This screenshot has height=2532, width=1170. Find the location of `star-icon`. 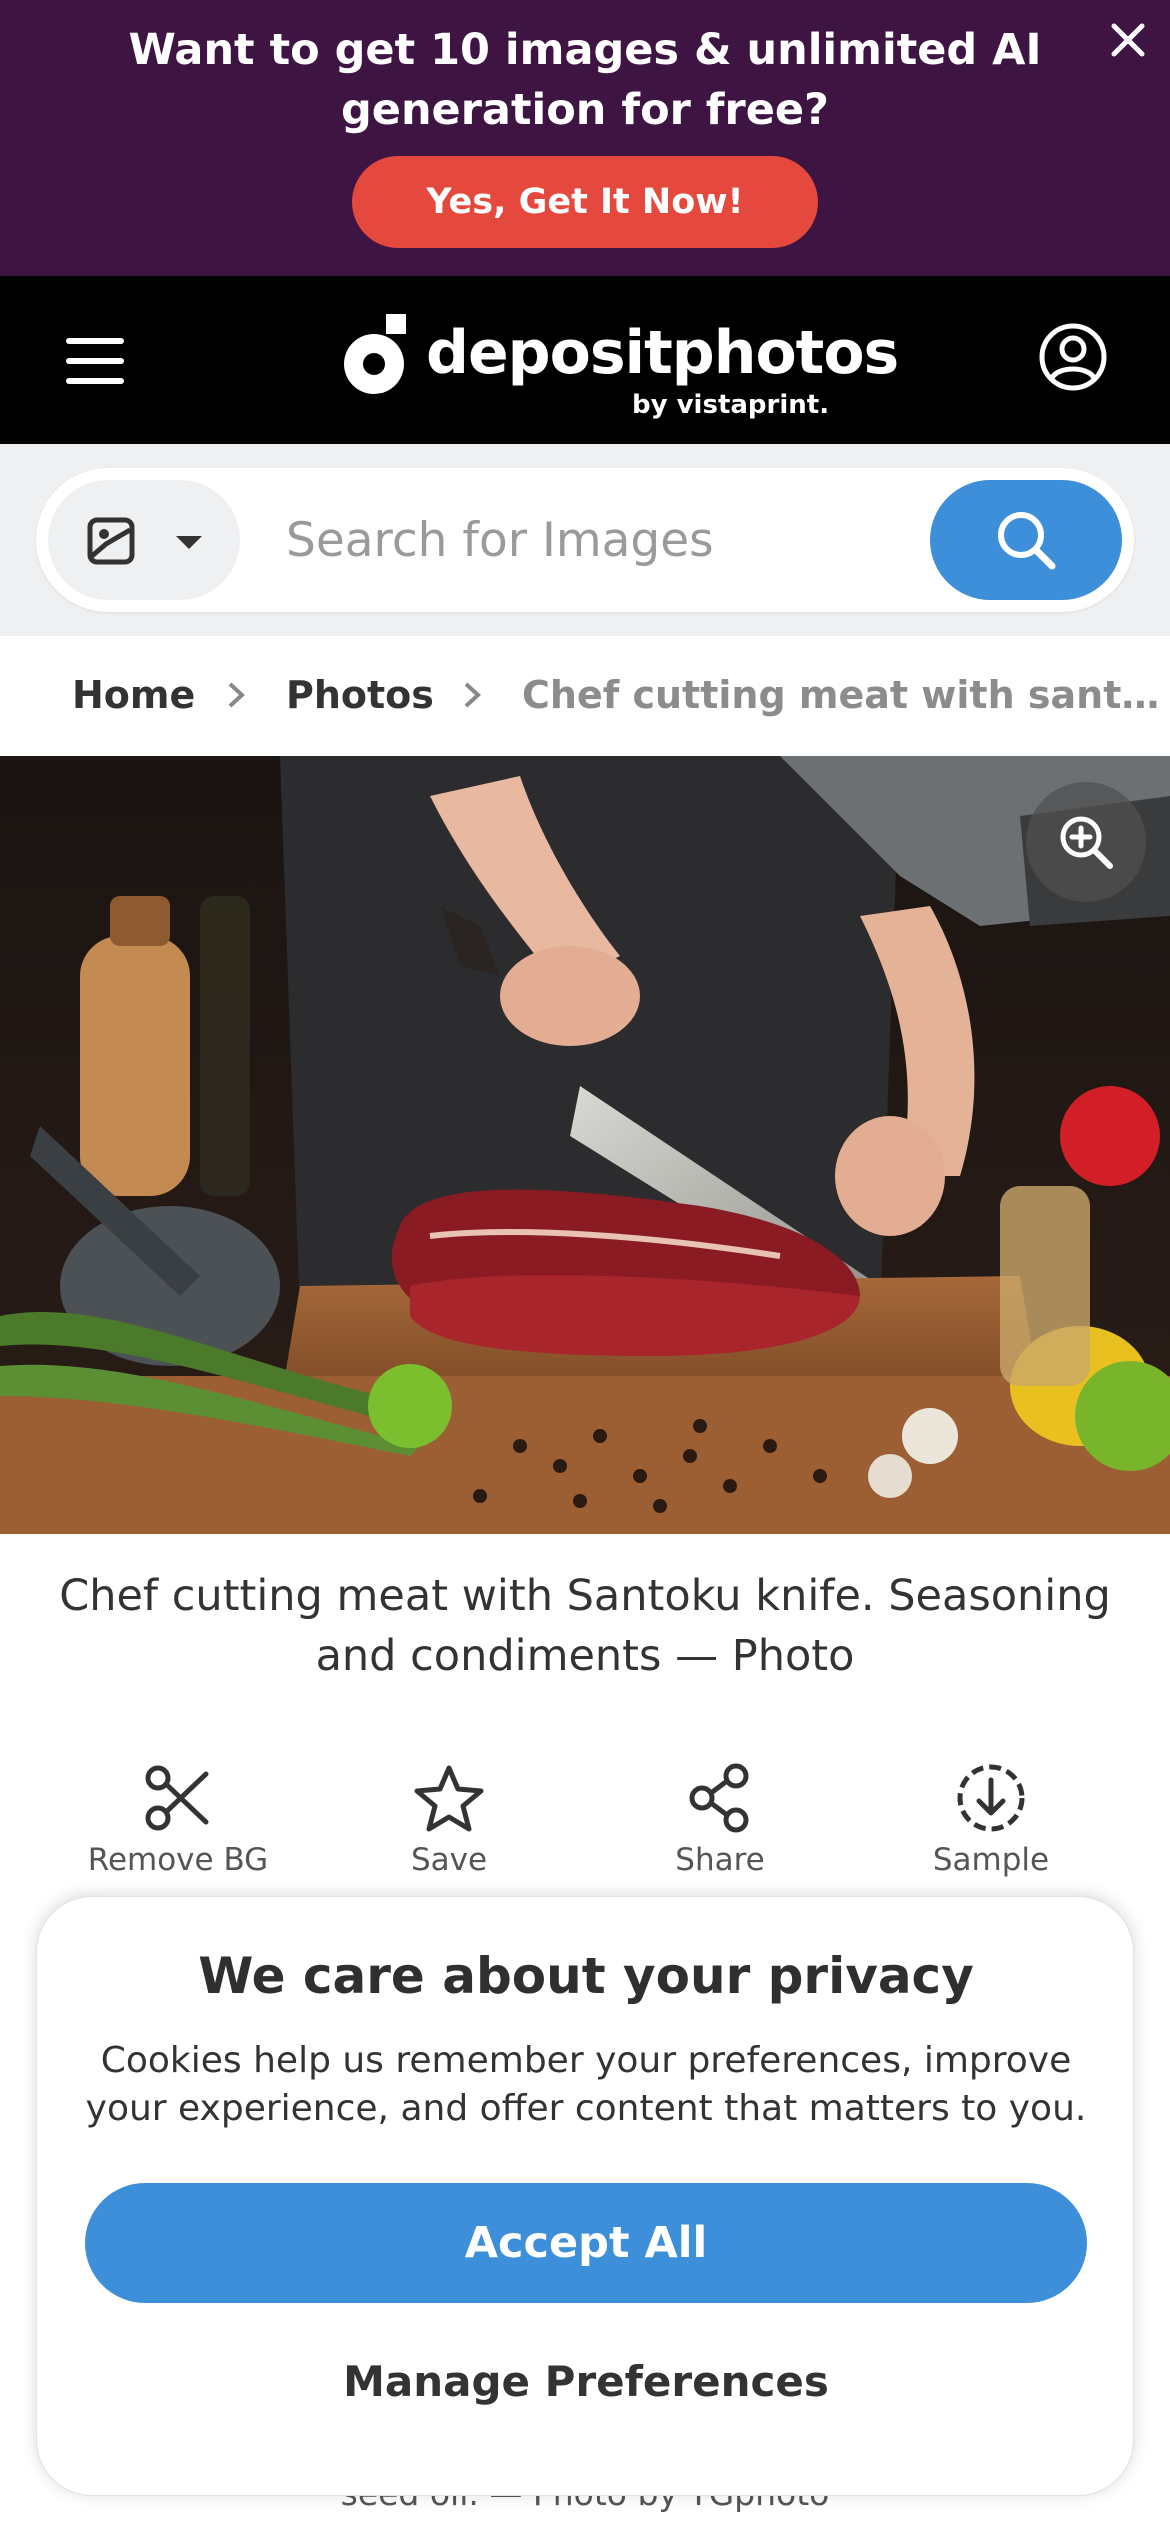

star-icon is located at coordinates (449, 1798).